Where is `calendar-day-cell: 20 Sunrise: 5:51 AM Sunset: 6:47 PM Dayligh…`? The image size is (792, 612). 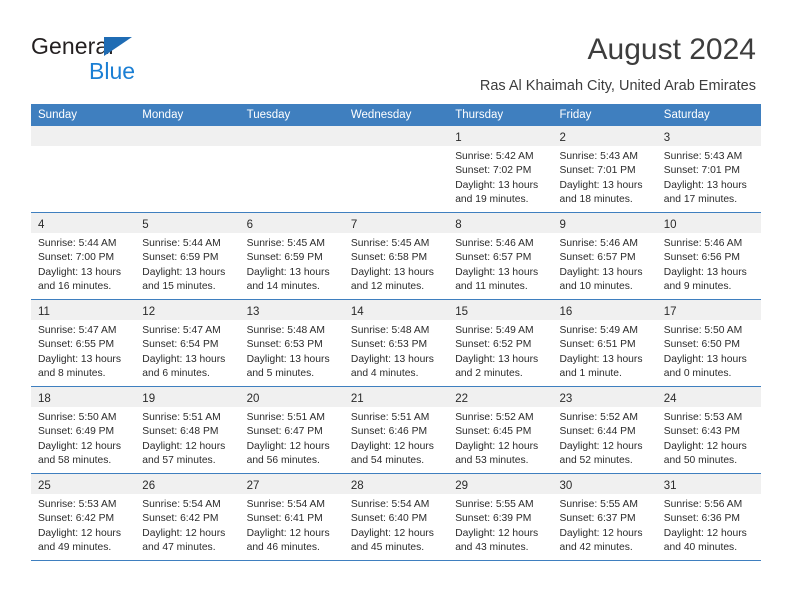
calendar-day-cell: 20 Sunrise: 5:51 AM Sunset: 6:47 PM Dayligh… is located at coordinates (291, 430).